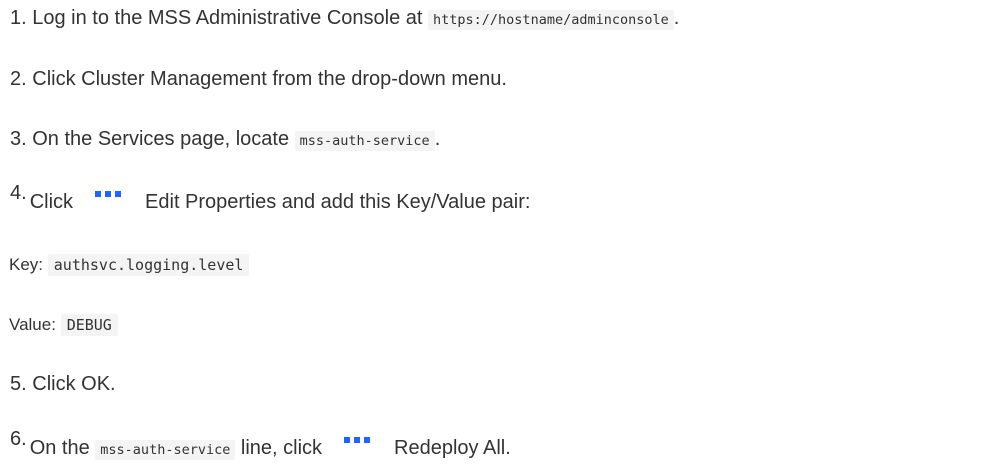  I want to click on value-code: DEBUG, so click(89, 325).